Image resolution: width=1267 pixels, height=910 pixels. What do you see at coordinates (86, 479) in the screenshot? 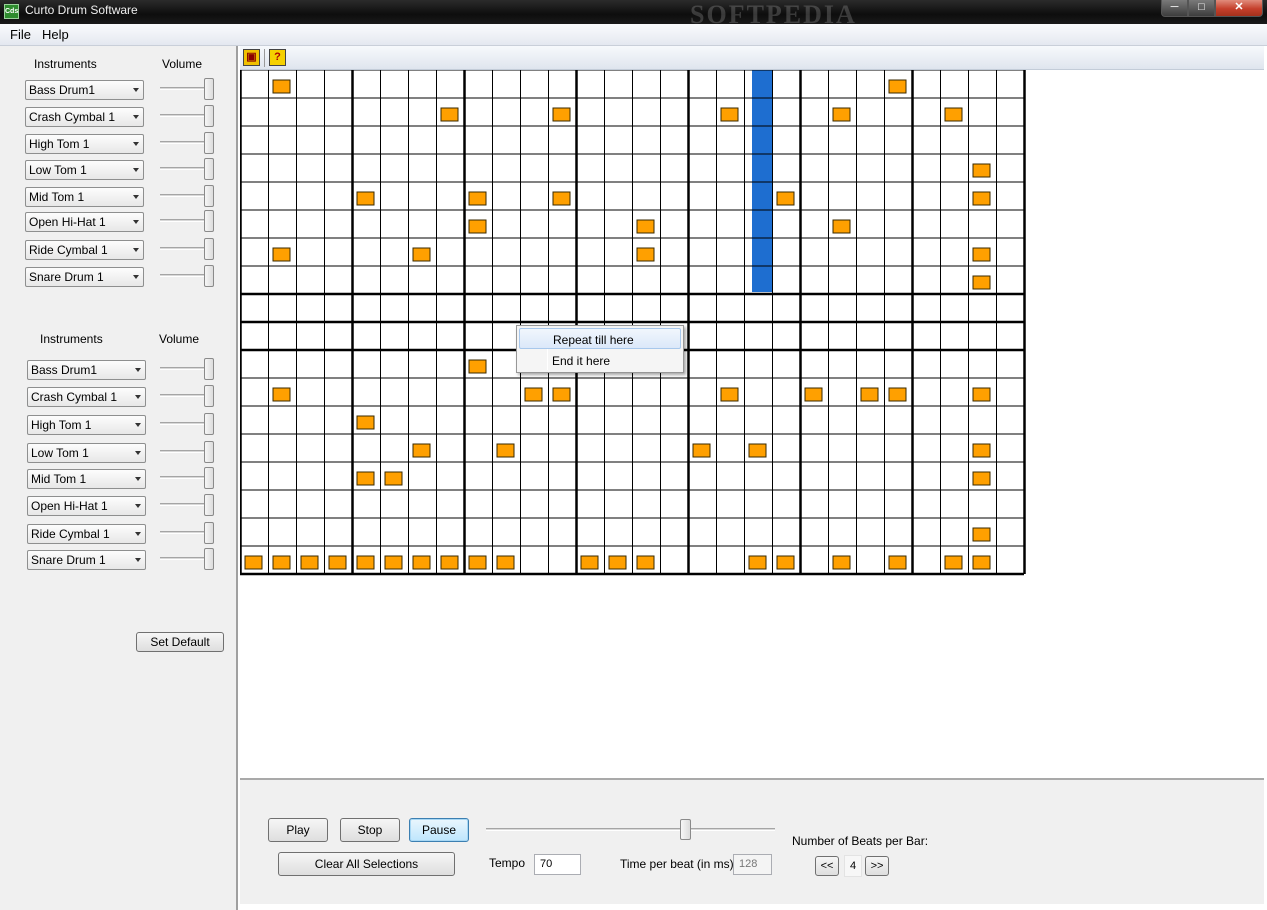
I see `instrument-select: Mid Tom 1` at bounding box center [86, 479].